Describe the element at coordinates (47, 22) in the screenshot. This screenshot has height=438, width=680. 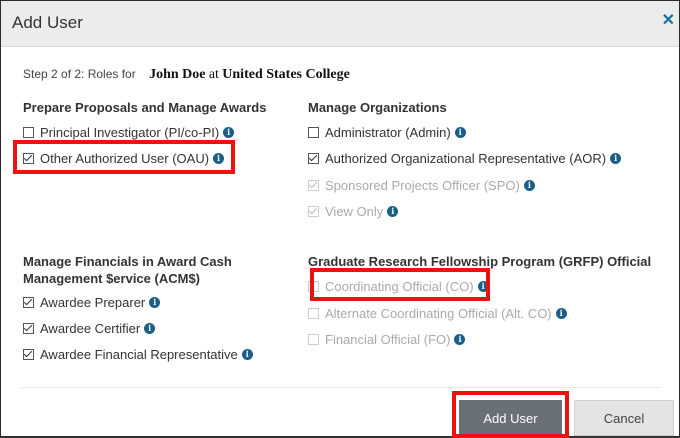
I see `dialog-title: Add User` at that location.